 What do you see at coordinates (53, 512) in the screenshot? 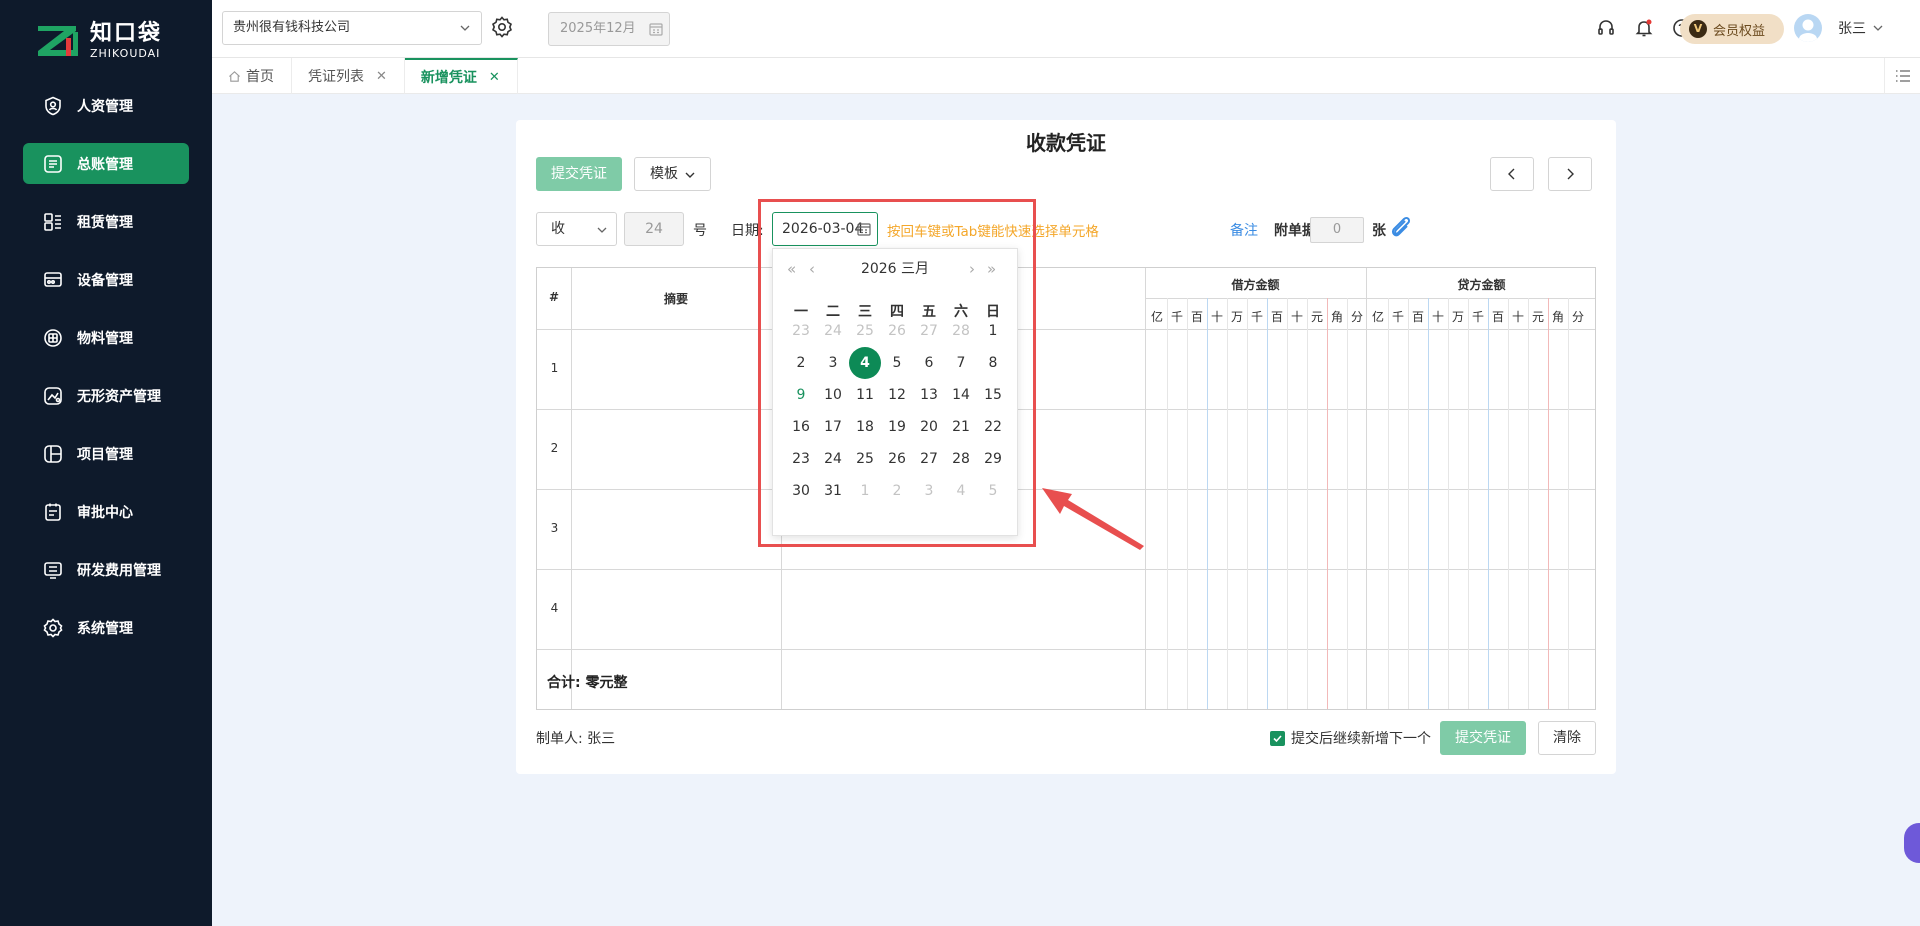
I see `approval-icon` at bounding box center [53, 512].